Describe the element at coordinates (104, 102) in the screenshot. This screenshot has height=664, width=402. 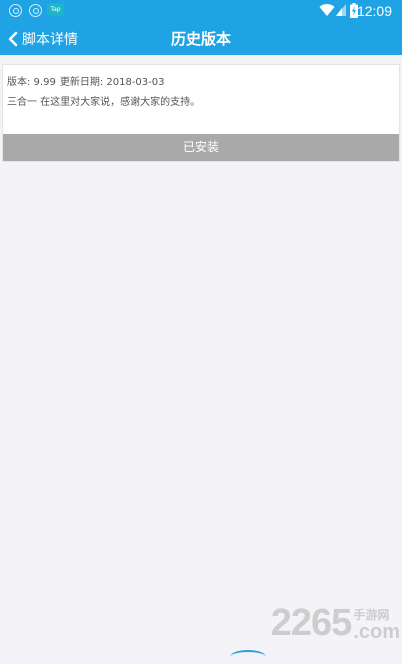
I see `version-description: 三合一 在这里对大家说，感谢大家的支持。` at that location.